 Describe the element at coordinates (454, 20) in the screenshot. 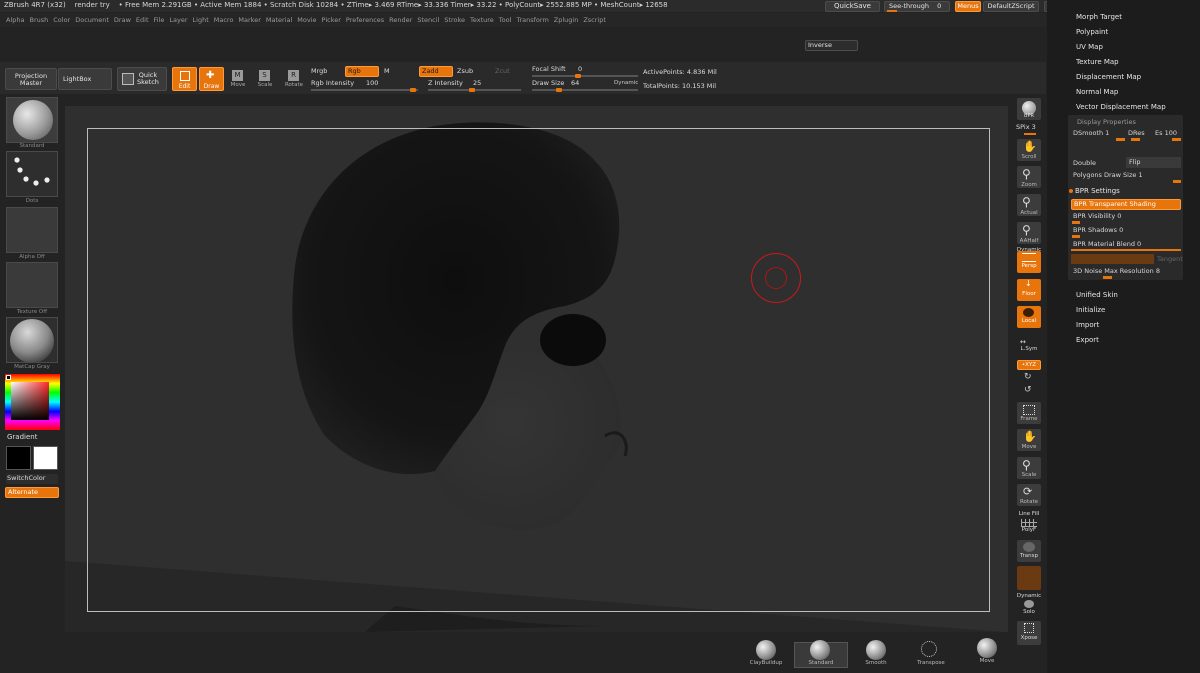

I see `menu-stroke: Stroke` at that location.